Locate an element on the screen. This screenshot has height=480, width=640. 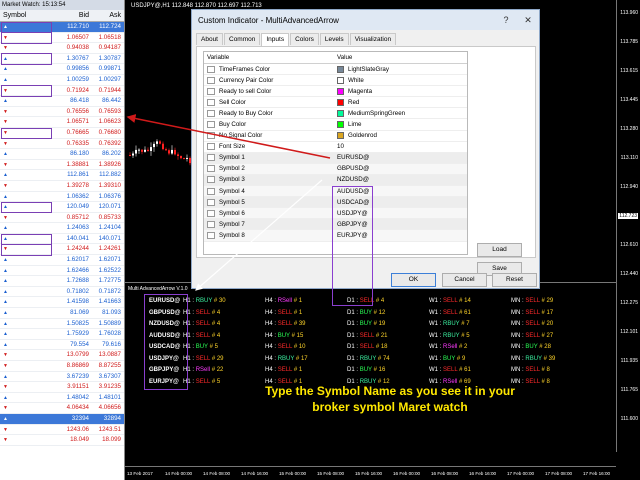
market-watch-row: ▼NZDCAD@ 0.94038 0.94187 is located at coordinates (62, 48).